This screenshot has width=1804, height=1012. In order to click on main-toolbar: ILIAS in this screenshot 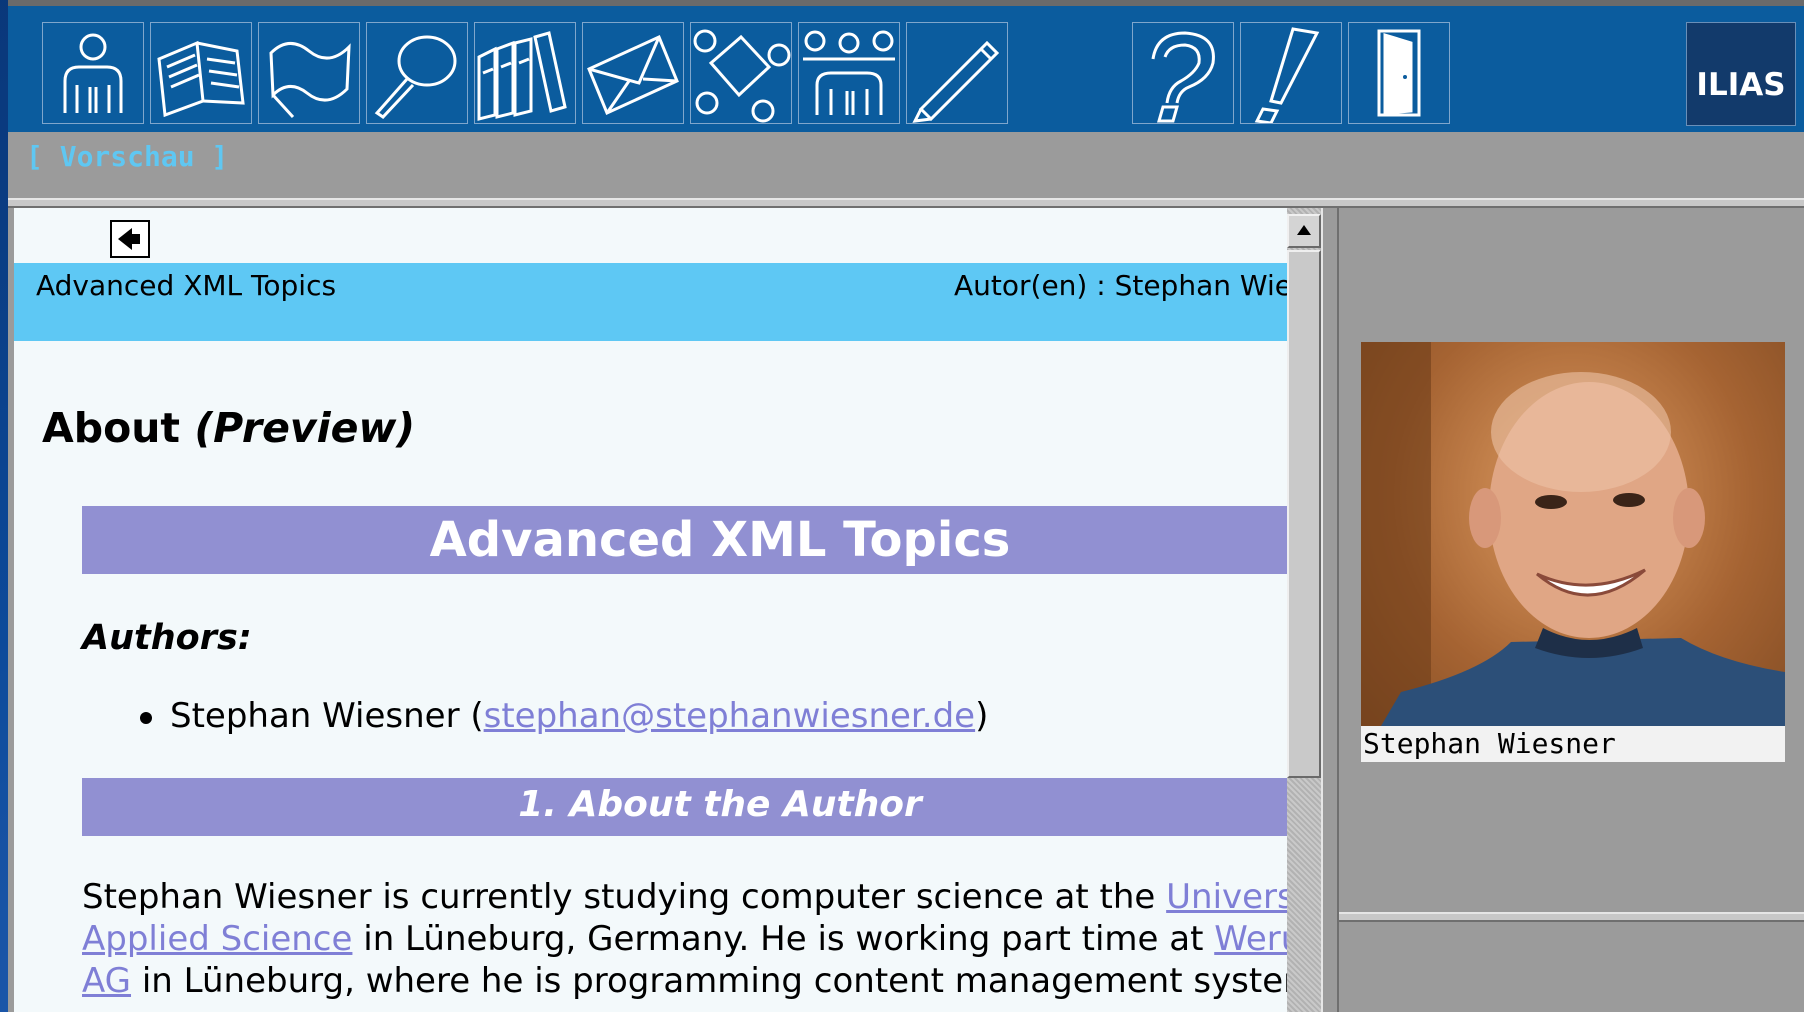, I will do `click(906, 66)`.